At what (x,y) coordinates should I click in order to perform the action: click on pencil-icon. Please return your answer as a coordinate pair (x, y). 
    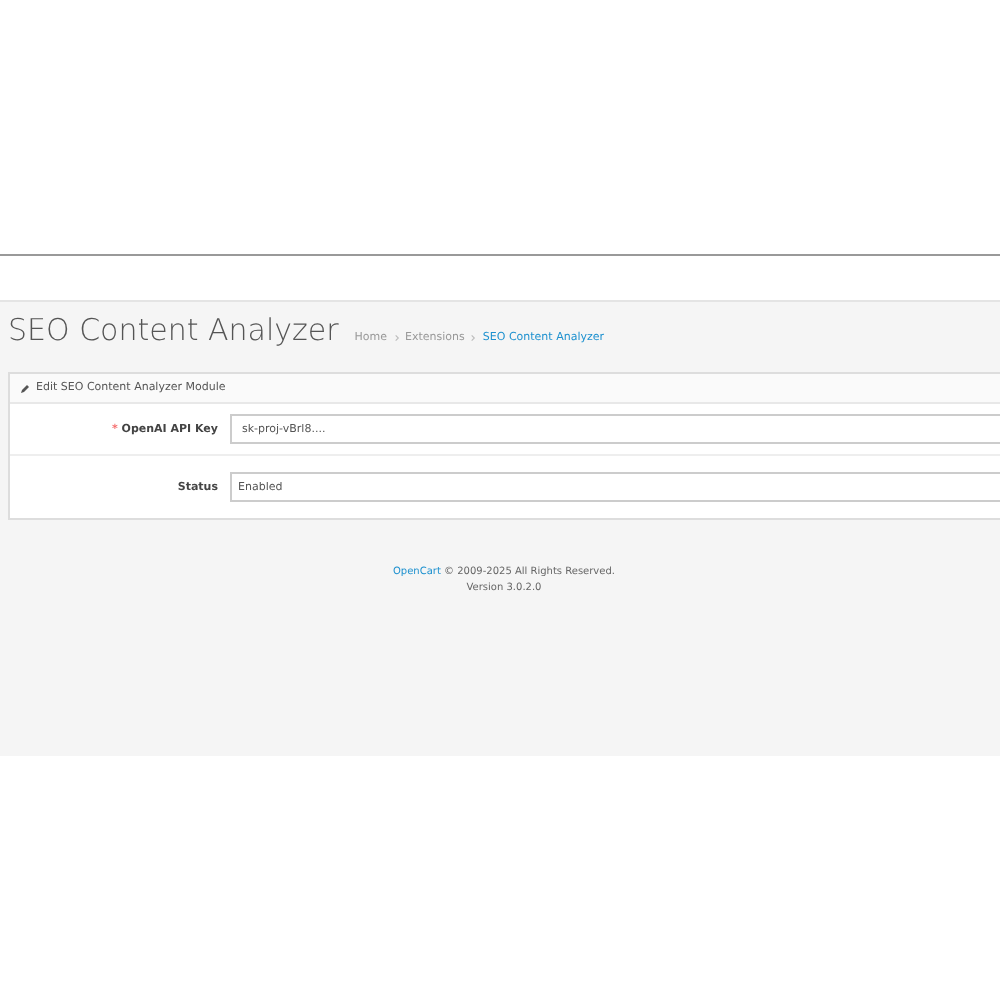
    Looking at the image, I should click on (25, 388).